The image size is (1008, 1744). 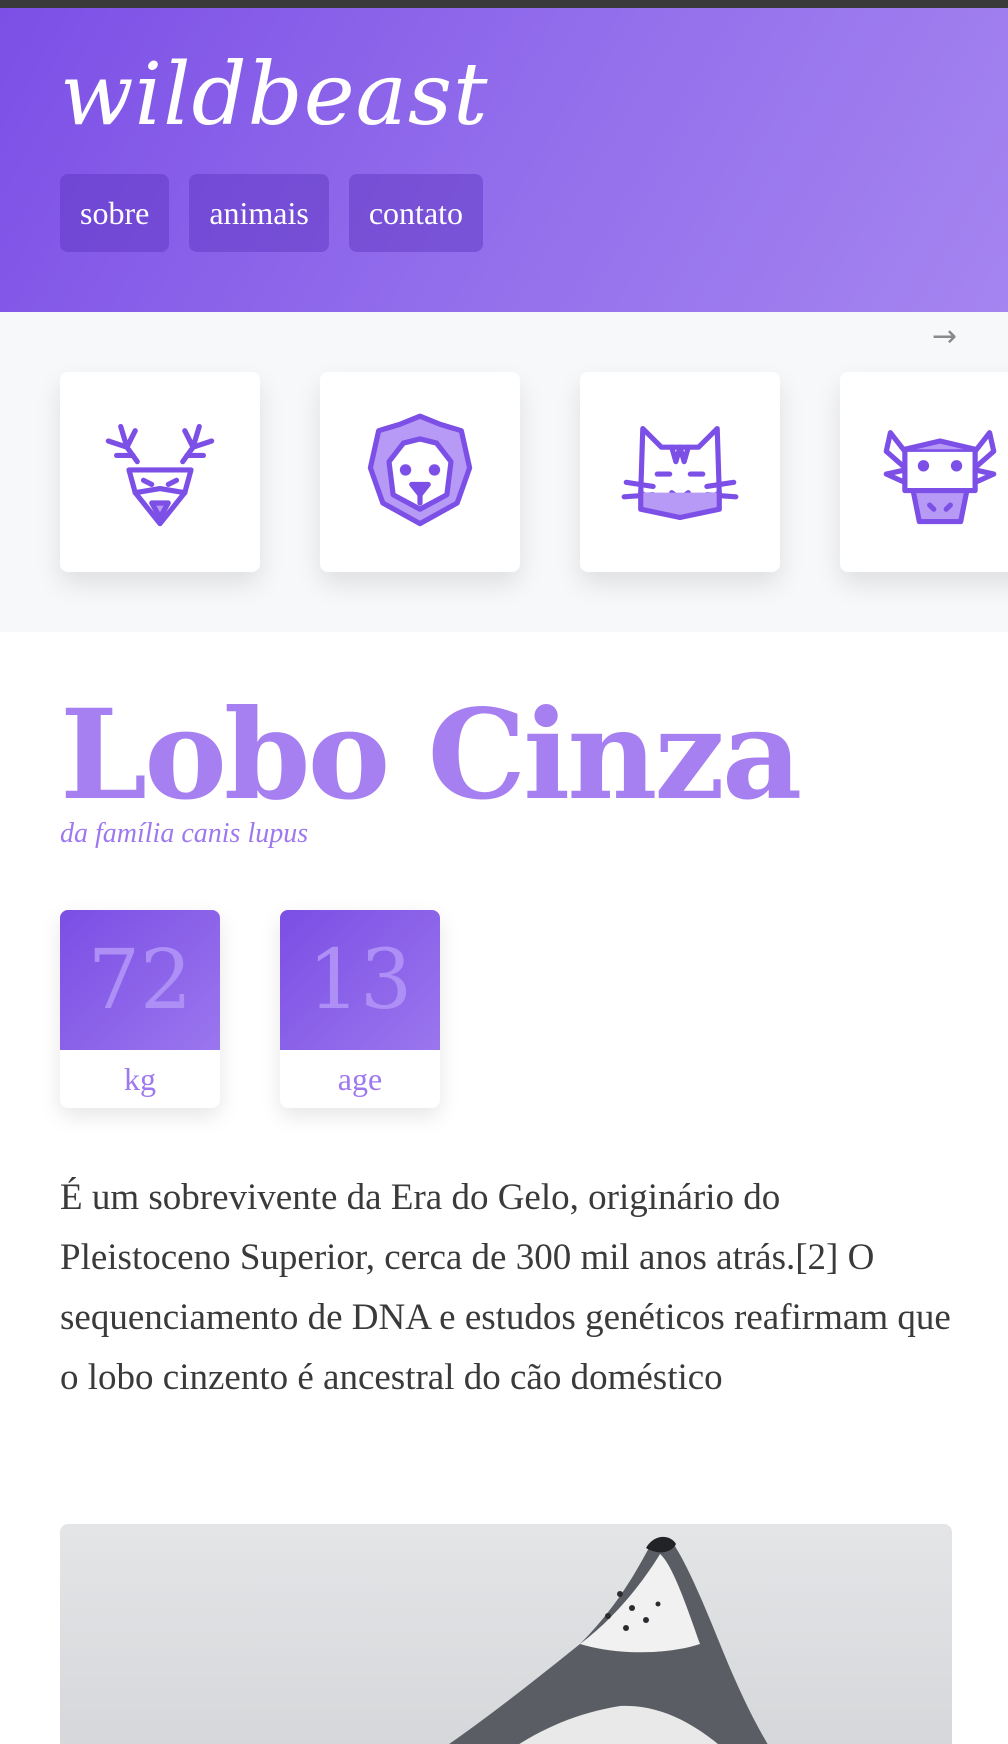 I want to click on animal-card-lion, so click(x=420, y=472).